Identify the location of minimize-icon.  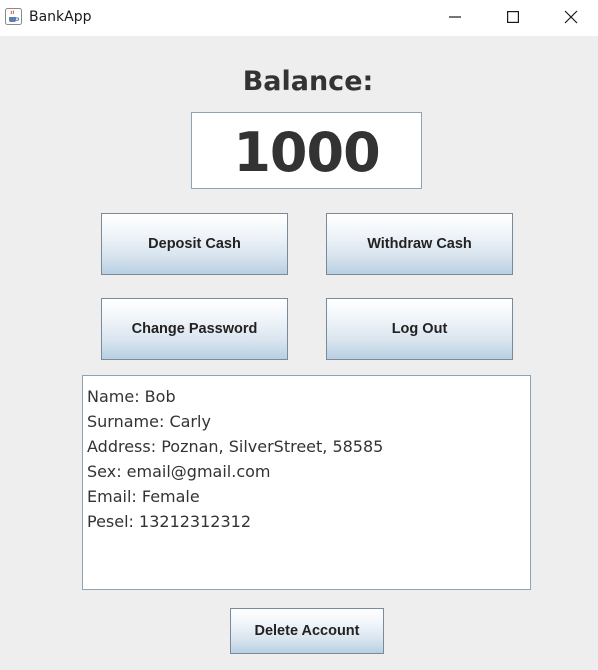
(455, 17).